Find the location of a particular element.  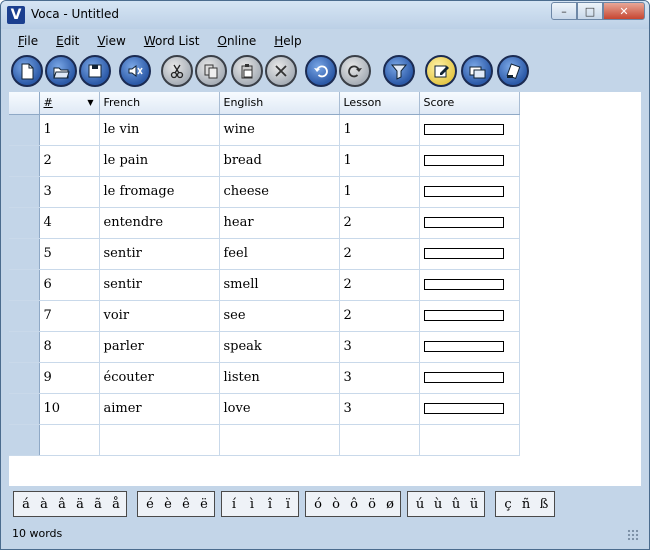

open-button is located at coordinates (61, 71).